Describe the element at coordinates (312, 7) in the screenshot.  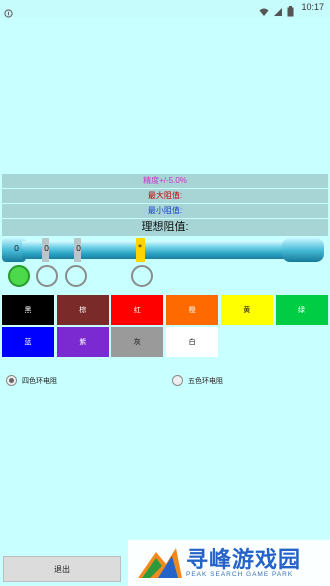
I see `clock: 10:17` at that location.